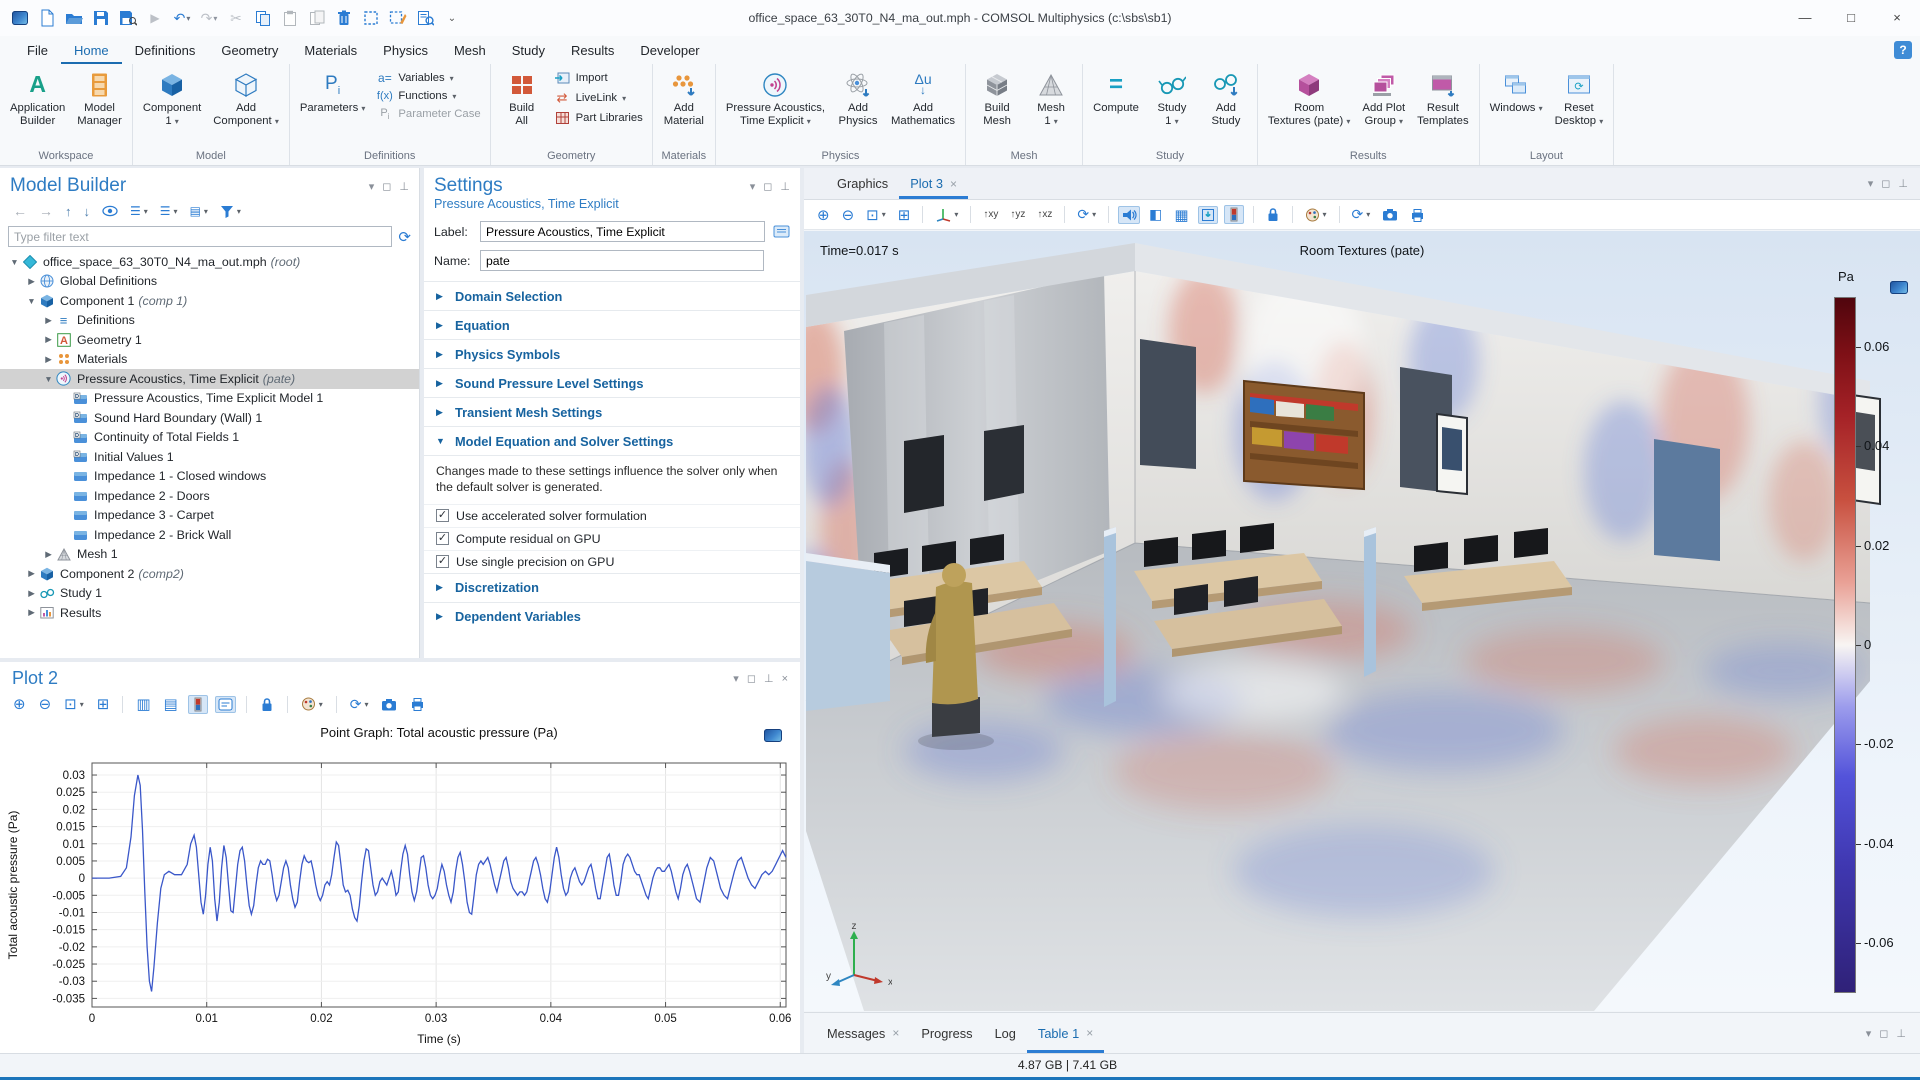 The width and height of the screenshot is (1920, 1080). Describe the element at coordinates (425, 18) in the screenshot. I see `preview-doc-button` at that location.